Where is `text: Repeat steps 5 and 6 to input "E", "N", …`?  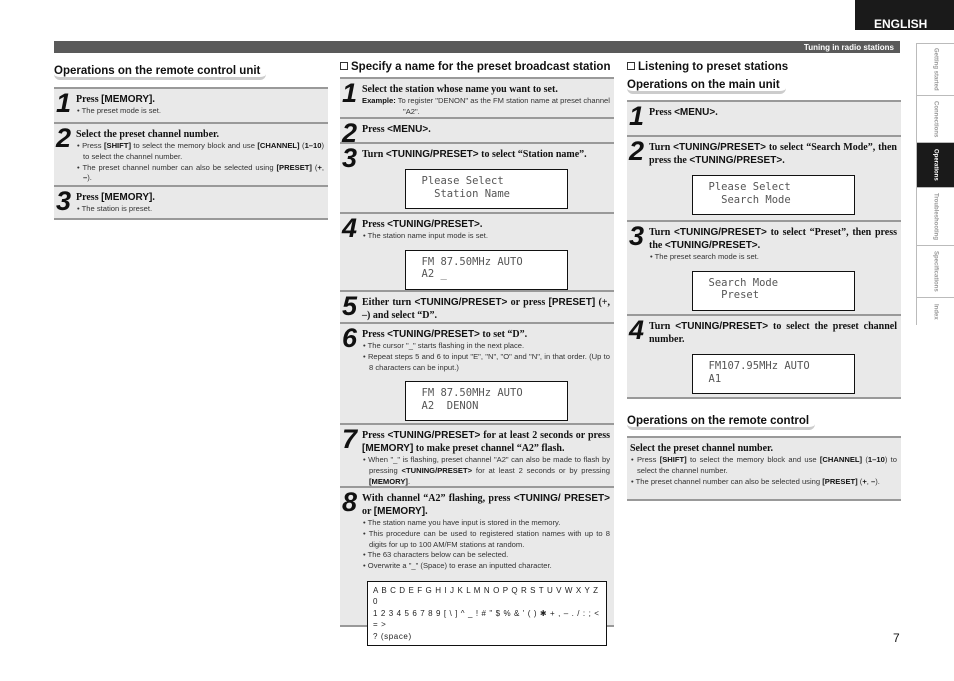
text: Repeat steps 5 and 6 to input "E", "N", … is located at coordinates (488, 361).